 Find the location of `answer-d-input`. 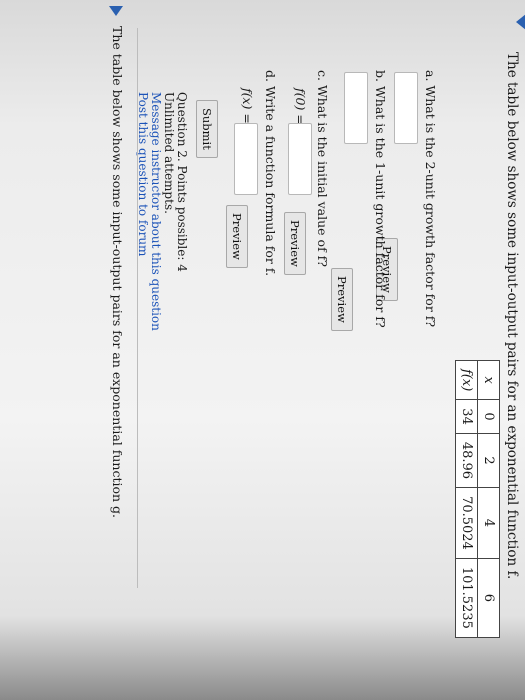

answer-d-input is located at coordinates (246, 159).